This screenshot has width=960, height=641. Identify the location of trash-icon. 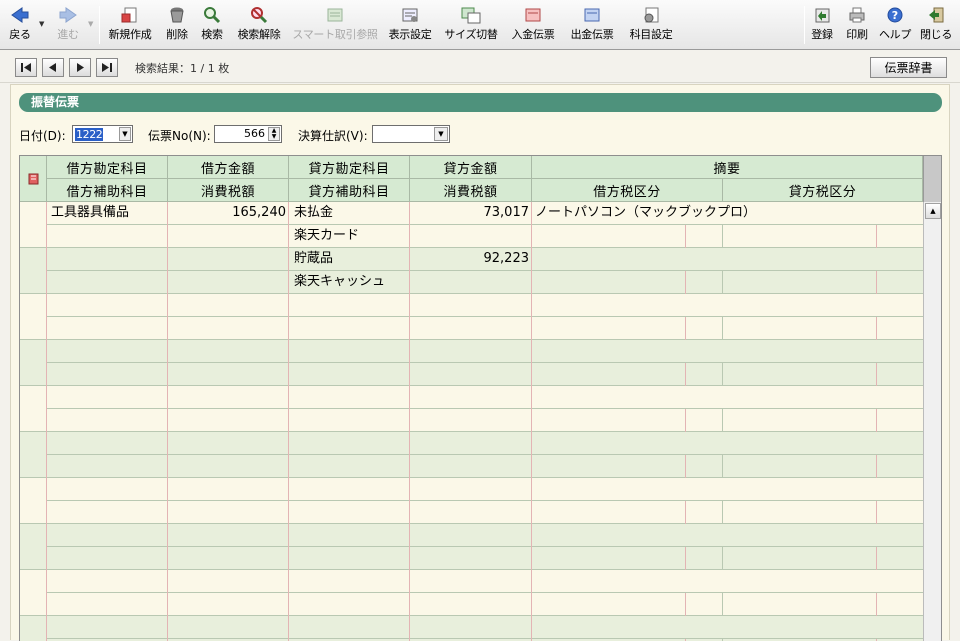
(177, 15).